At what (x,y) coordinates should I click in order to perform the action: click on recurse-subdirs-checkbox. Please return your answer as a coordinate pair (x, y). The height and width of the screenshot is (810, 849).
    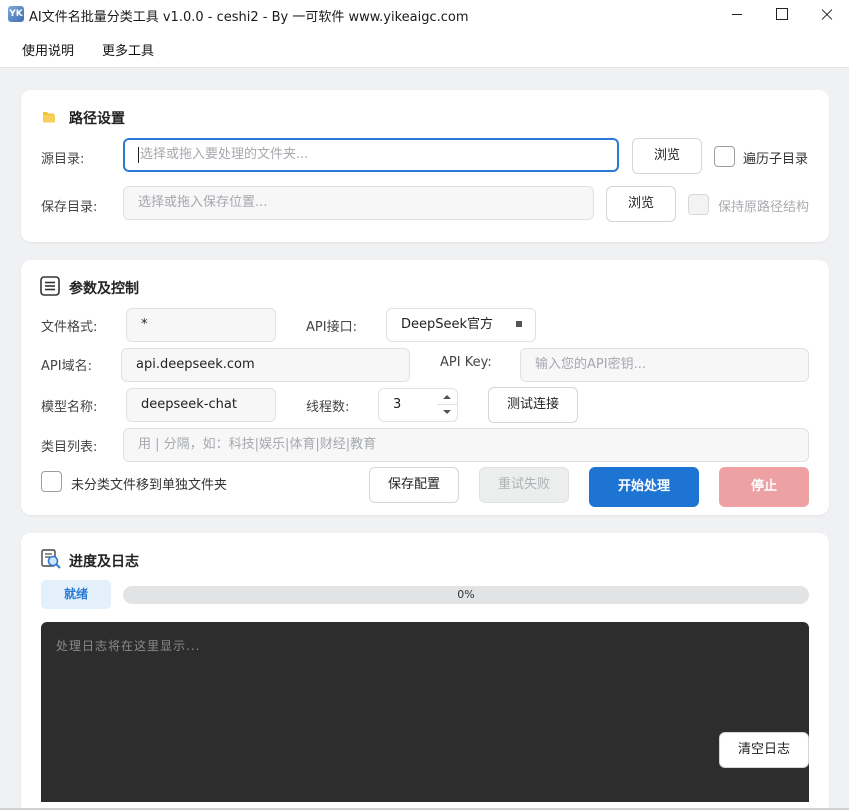
    Looking at the image, I should click on (724, 156).